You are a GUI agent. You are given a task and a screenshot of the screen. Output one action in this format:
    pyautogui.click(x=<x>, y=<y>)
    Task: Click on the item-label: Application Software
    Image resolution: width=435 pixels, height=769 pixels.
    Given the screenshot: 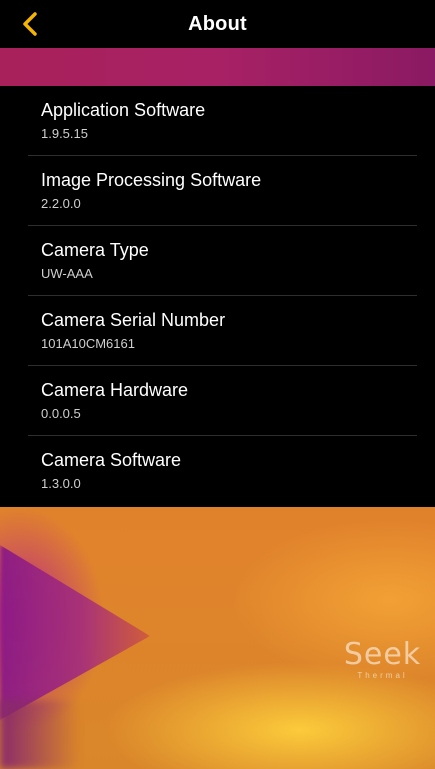 What is the action you would take?
    pyautogui.click(x=123, y=110)
    